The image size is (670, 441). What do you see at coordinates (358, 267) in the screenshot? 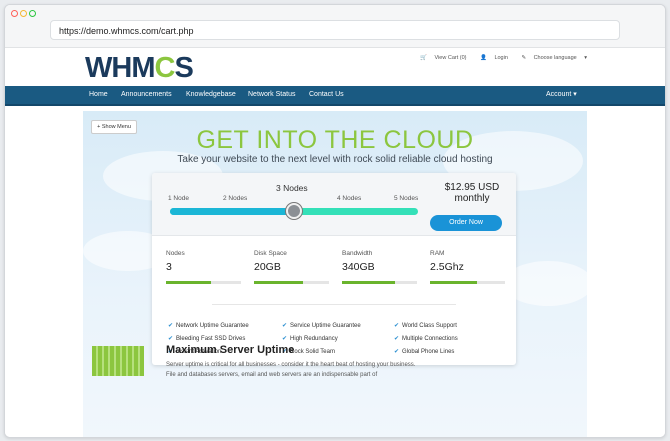
I see `spec-value: 340GB` at bounding box center [358, 267].